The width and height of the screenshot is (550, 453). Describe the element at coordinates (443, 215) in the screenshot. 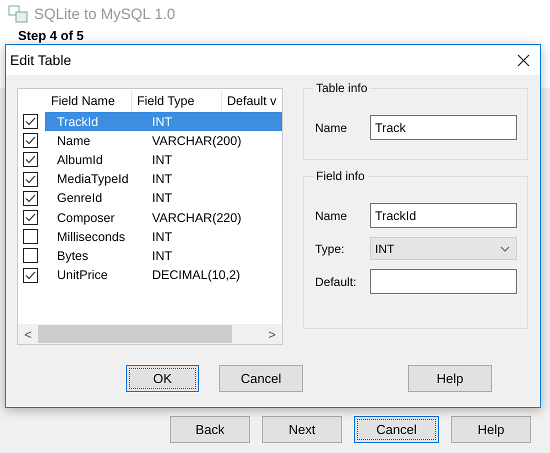

I see `input-field: TrackId` at that location.